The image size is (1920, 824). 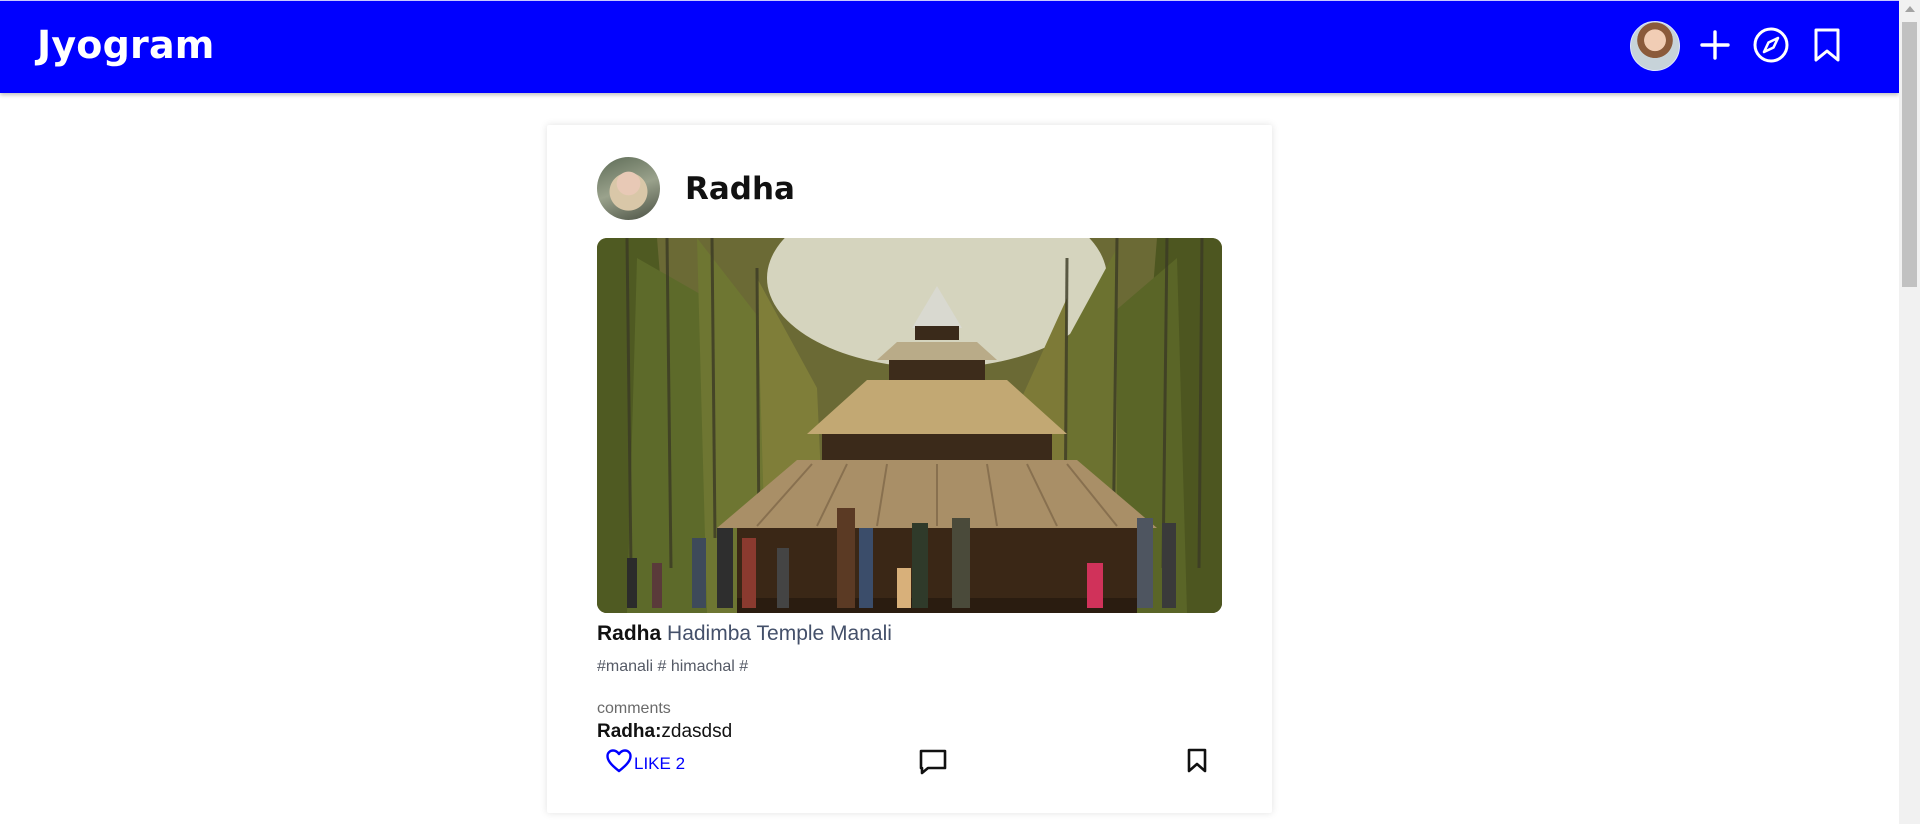 What do you see at coordinates (1771, 45) in the screenshot?
I see `compass-icon` at bounding box center [1771, 45].